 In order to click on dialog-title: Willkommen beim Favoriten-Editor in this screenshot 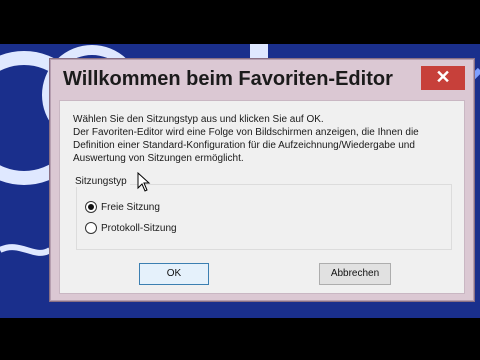, I will do `click(228, 79)`.